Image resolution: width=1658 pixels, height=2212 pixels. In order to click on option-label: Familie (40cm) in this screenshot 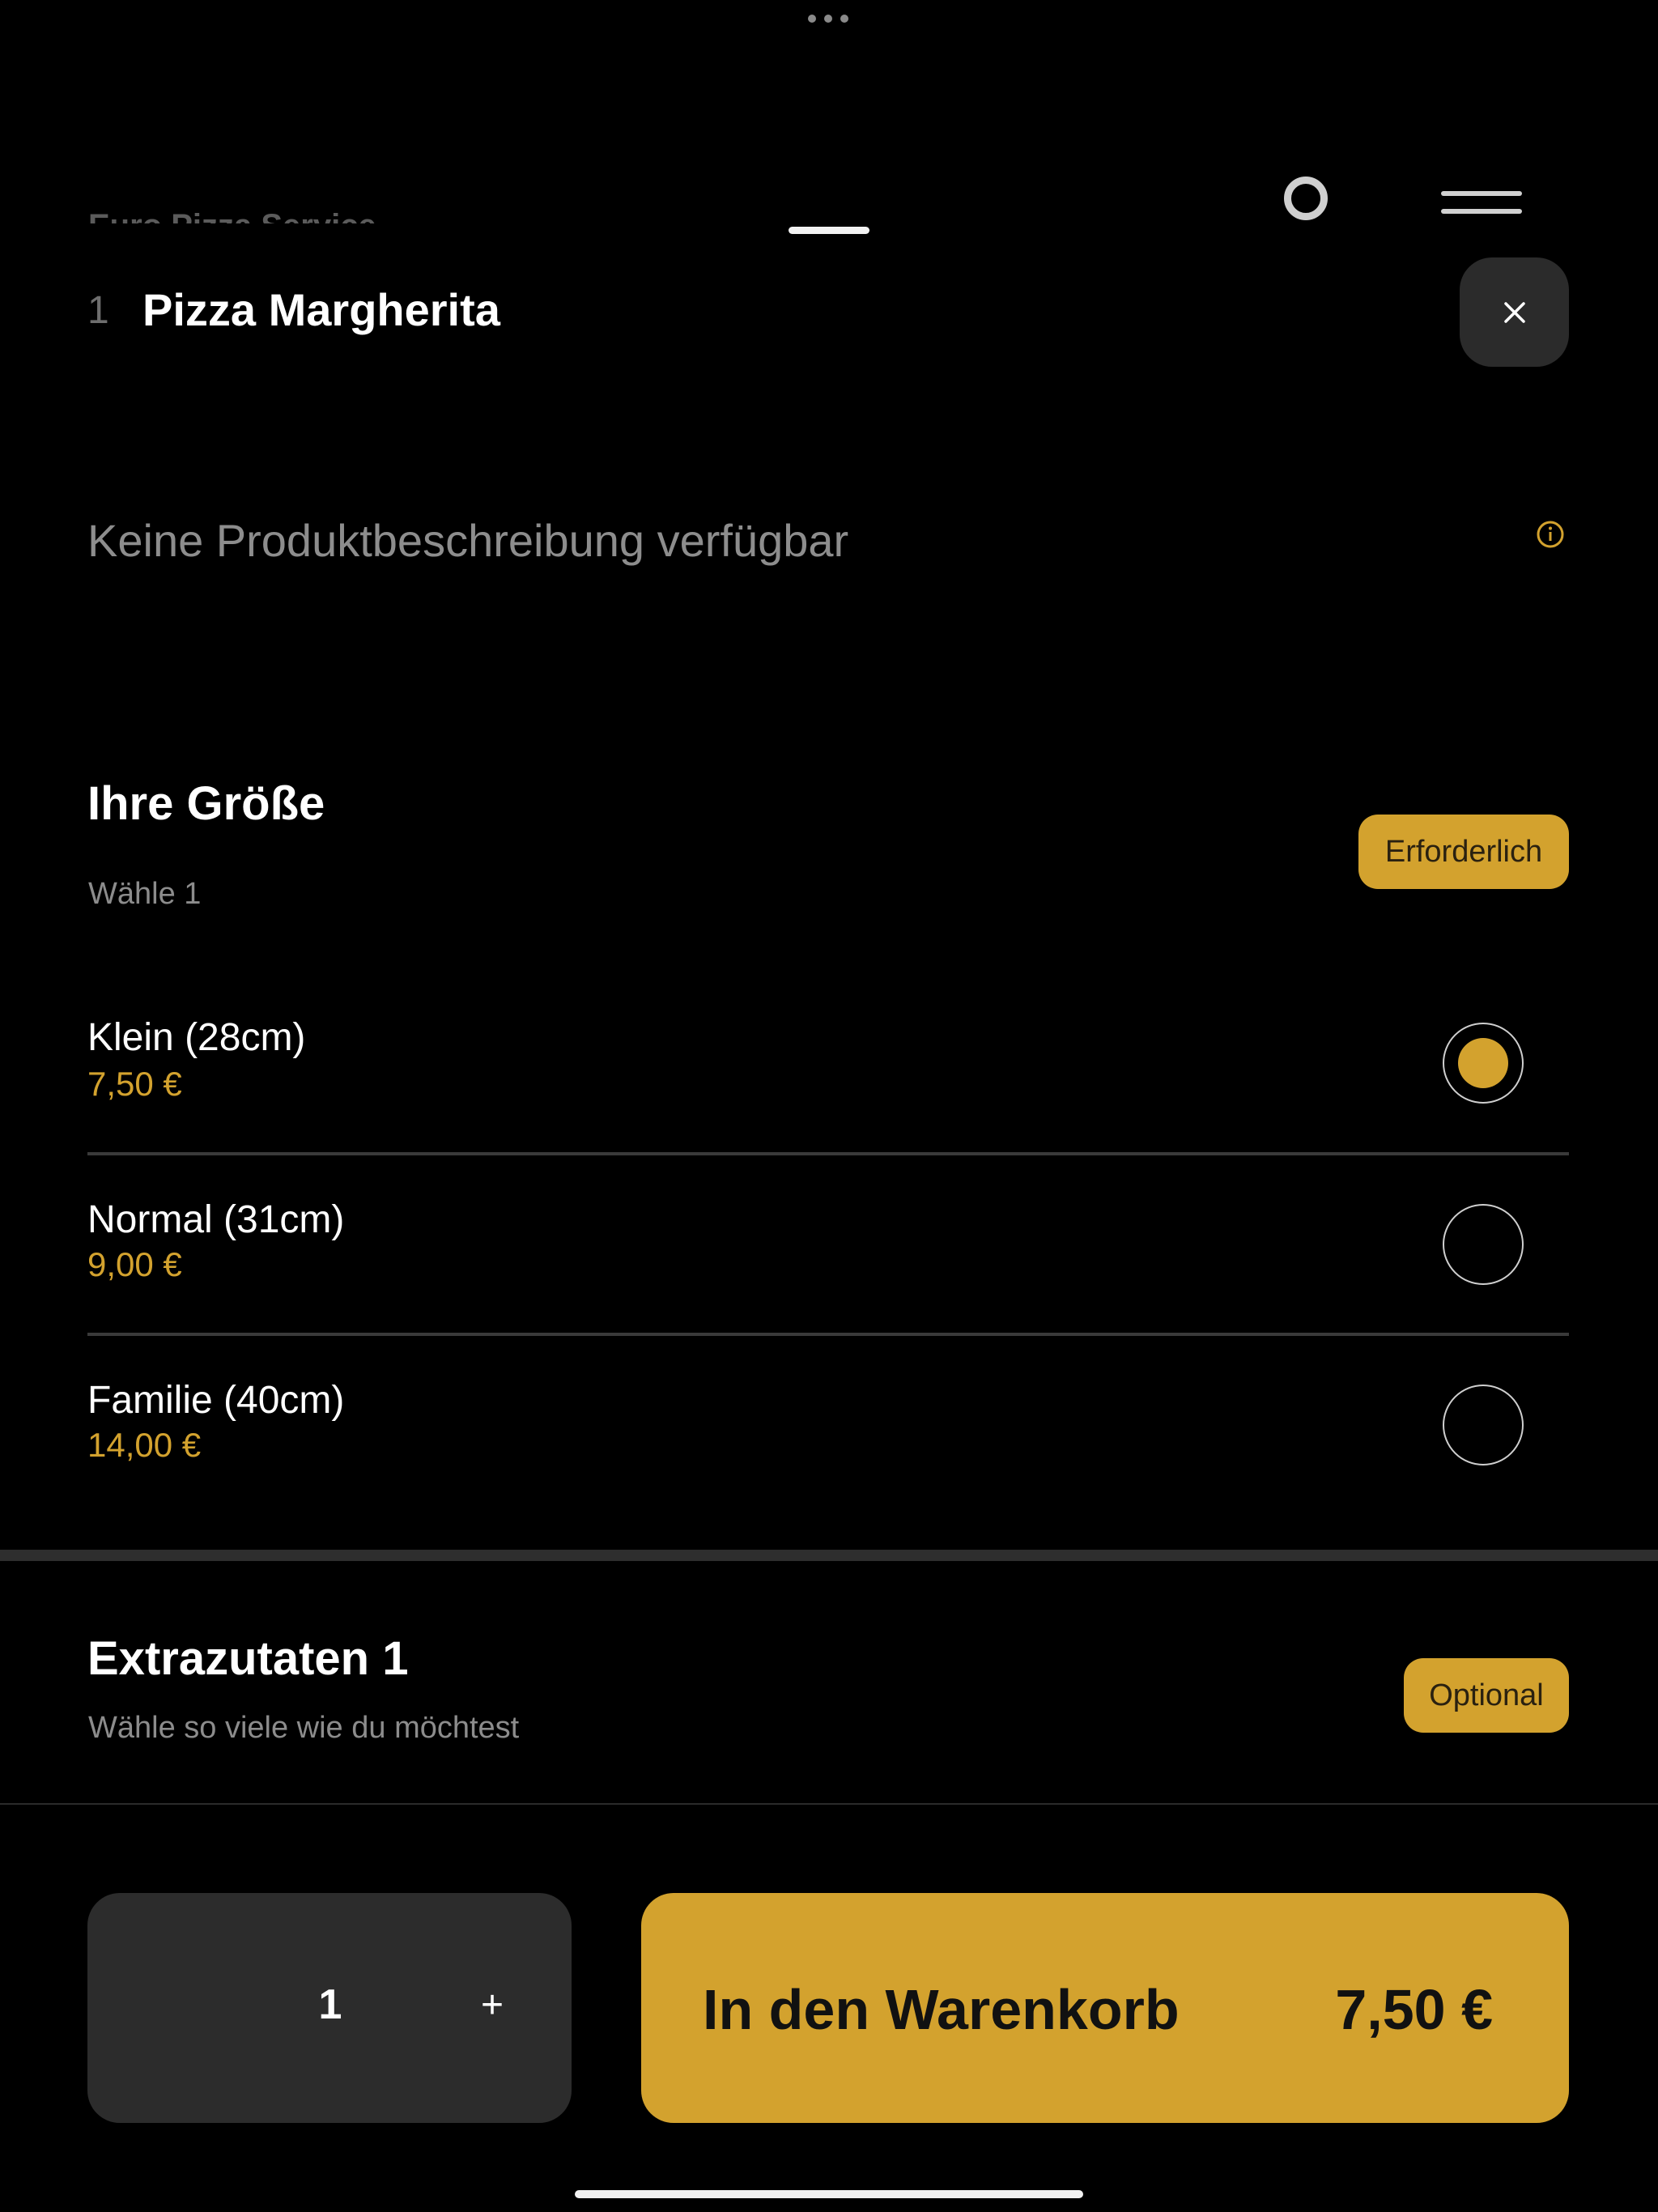, I will do `click(216, 1401)`.